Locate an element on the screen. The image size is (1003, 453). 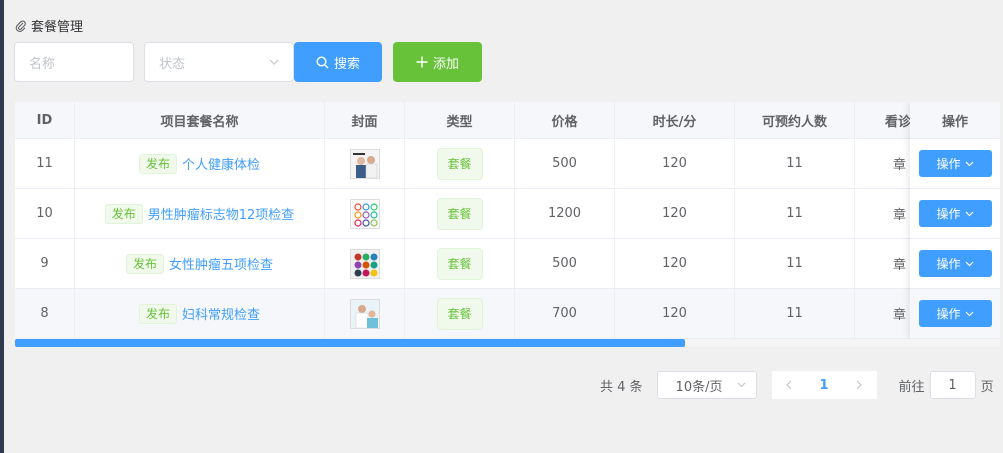
col-capacity: 可预约人数 is located at coordinates (795, 120).